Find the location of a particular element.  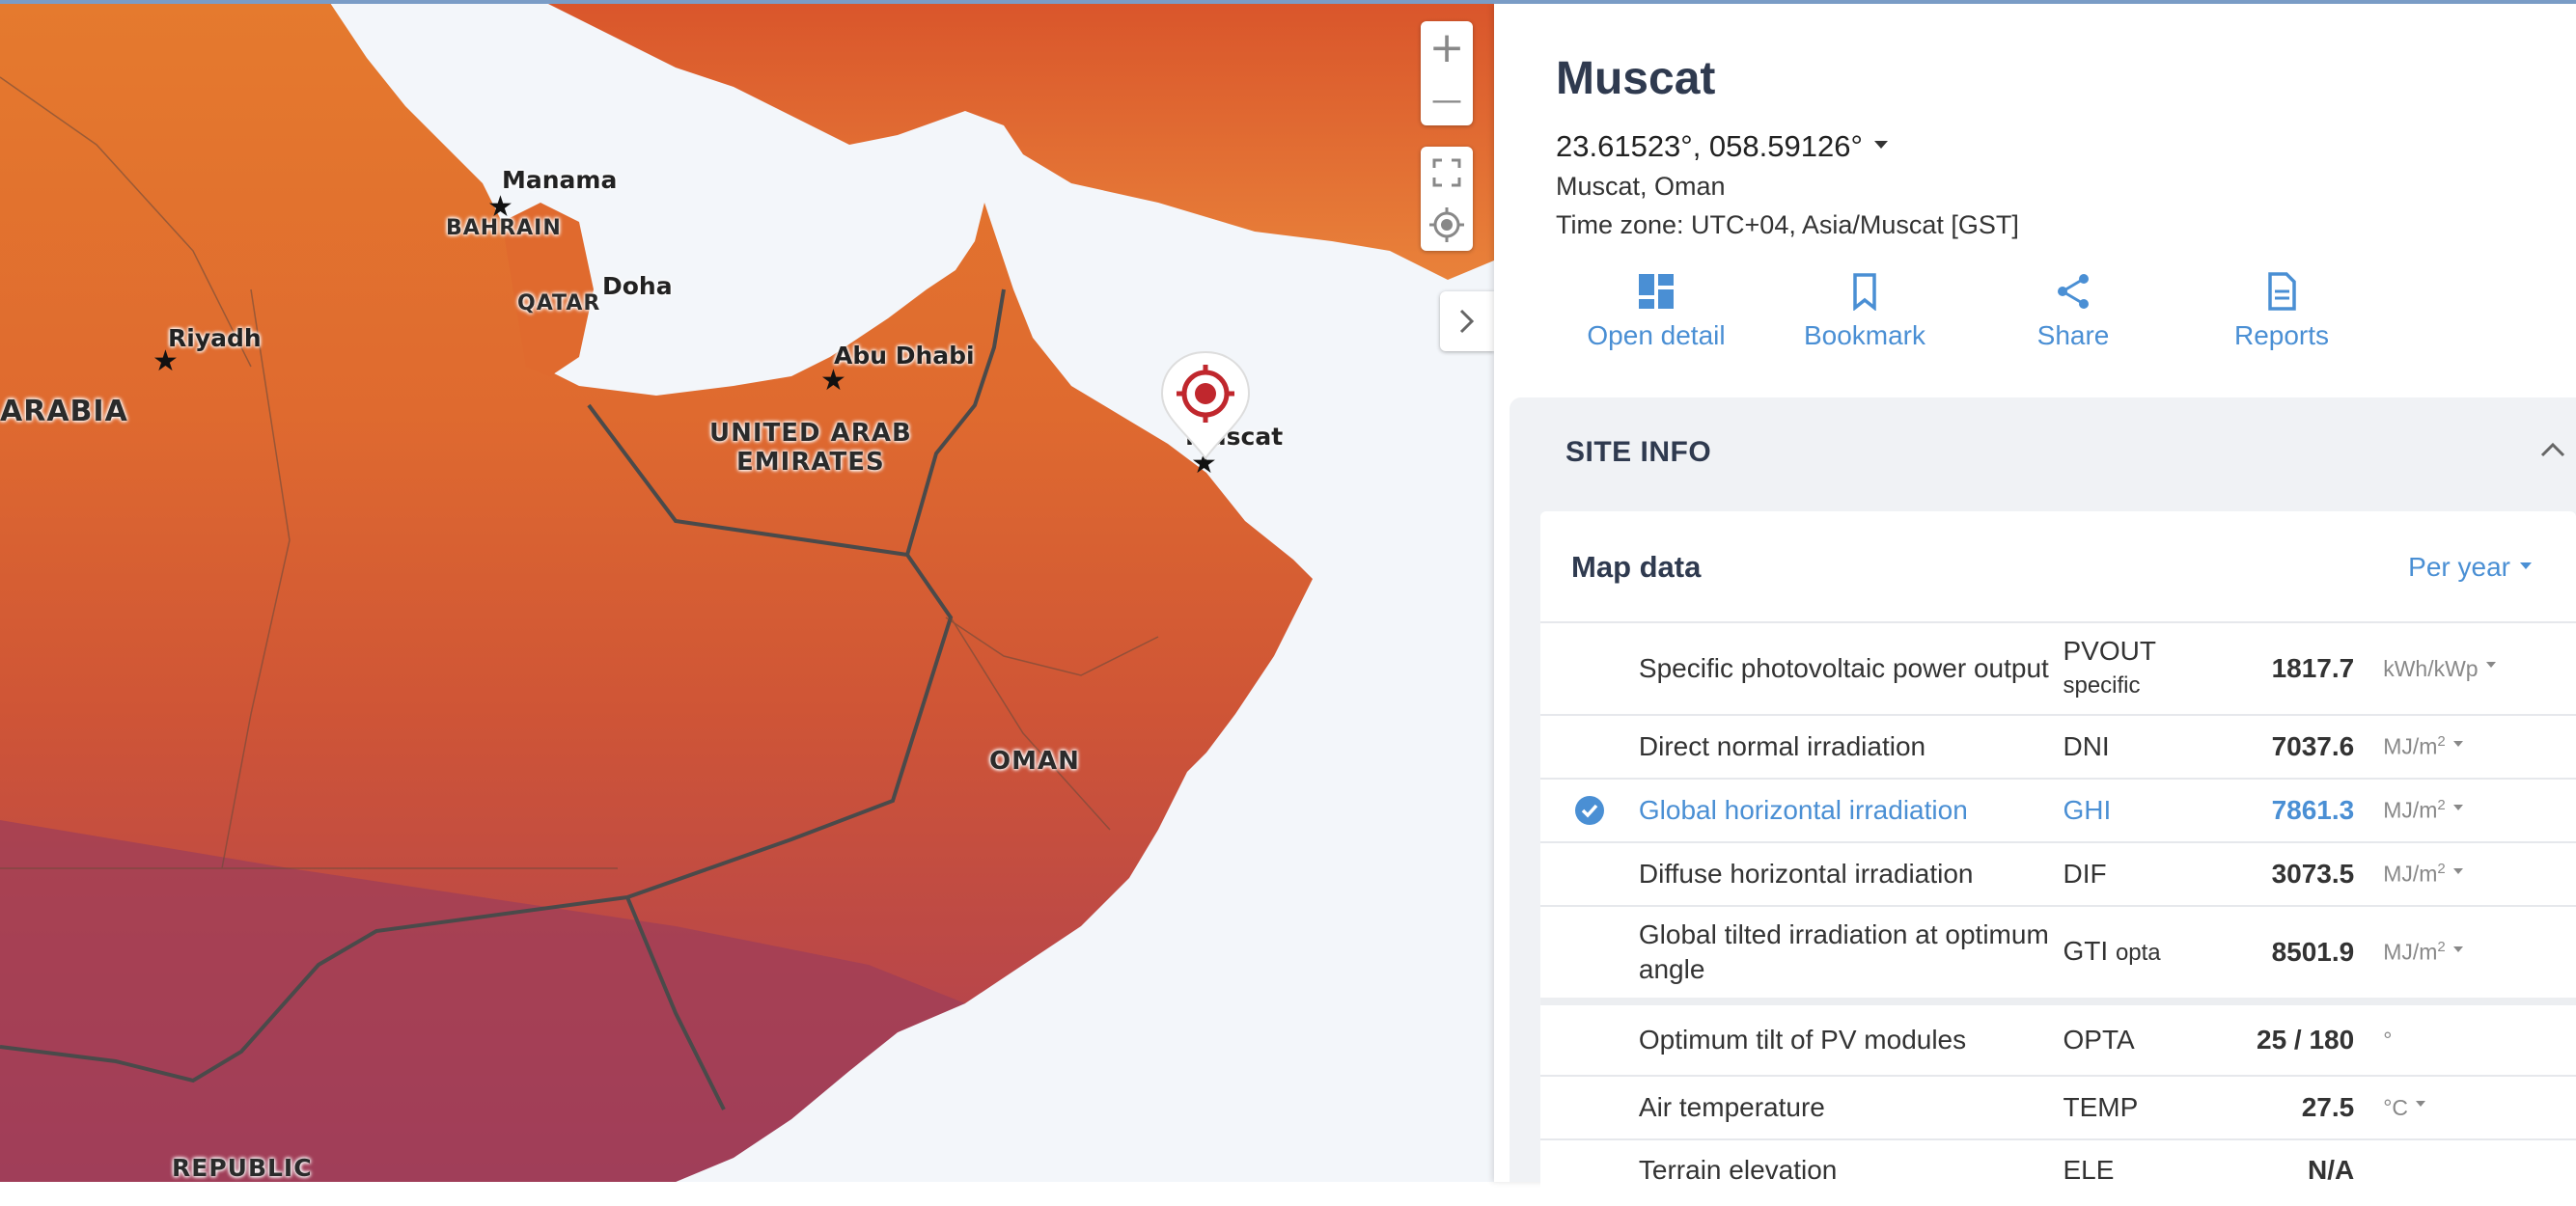

fullscreen-icon is located at coordinates (1446, 172).